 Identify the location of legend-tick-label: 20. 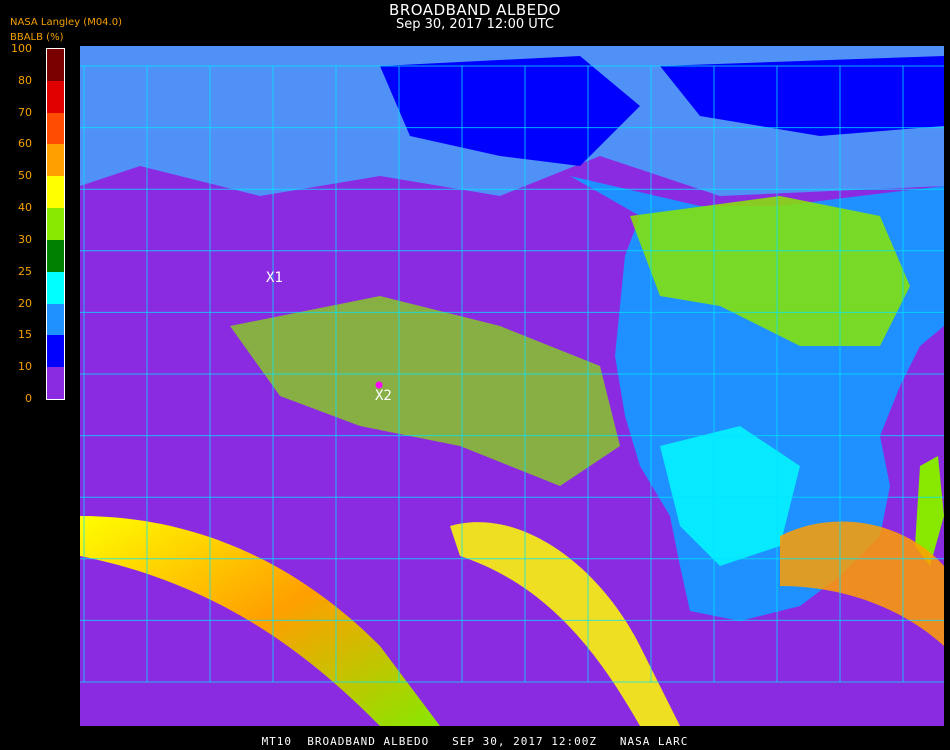
(25, 303).